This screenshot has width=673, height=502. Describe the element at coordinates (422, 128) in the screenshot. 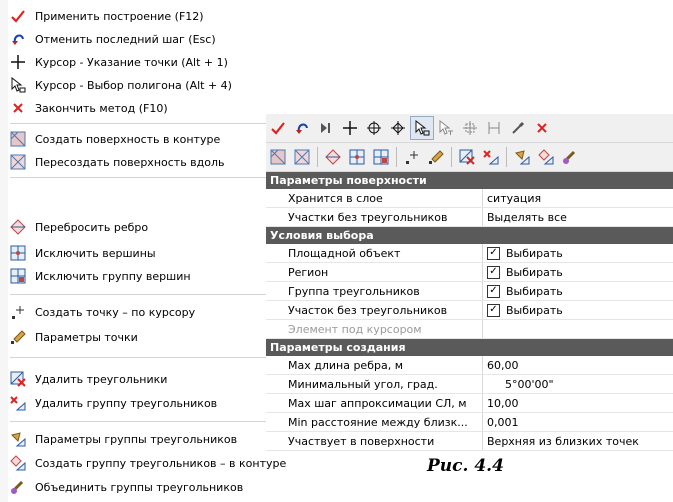

I see `polygon-cursor-icon` at that location.